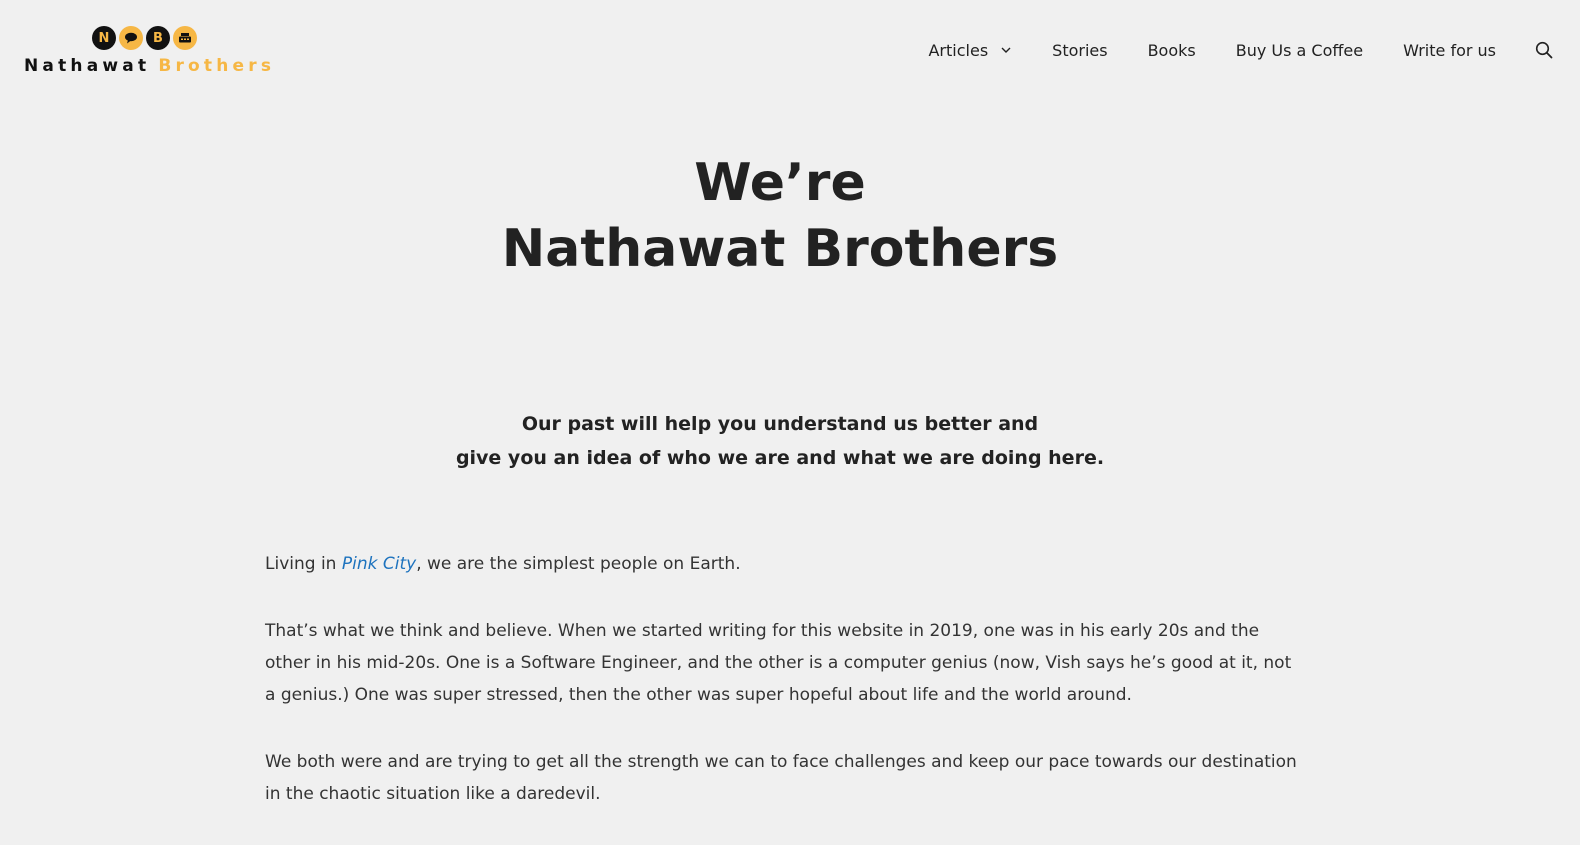  Describe the element at coordinates (1299, 50) in the screenshot. I see `nav-item-buy-us-a-coffee: Buy Us a Coffee` at that location.